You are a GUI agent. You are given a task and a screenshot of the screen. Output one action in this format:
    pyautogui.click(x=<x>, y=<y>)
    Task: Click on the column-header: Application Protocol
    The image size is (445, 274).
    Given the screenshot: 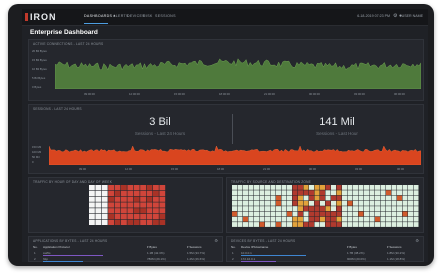 What is the action you would take?
    pyautogui.click(x=56, y=247)
    